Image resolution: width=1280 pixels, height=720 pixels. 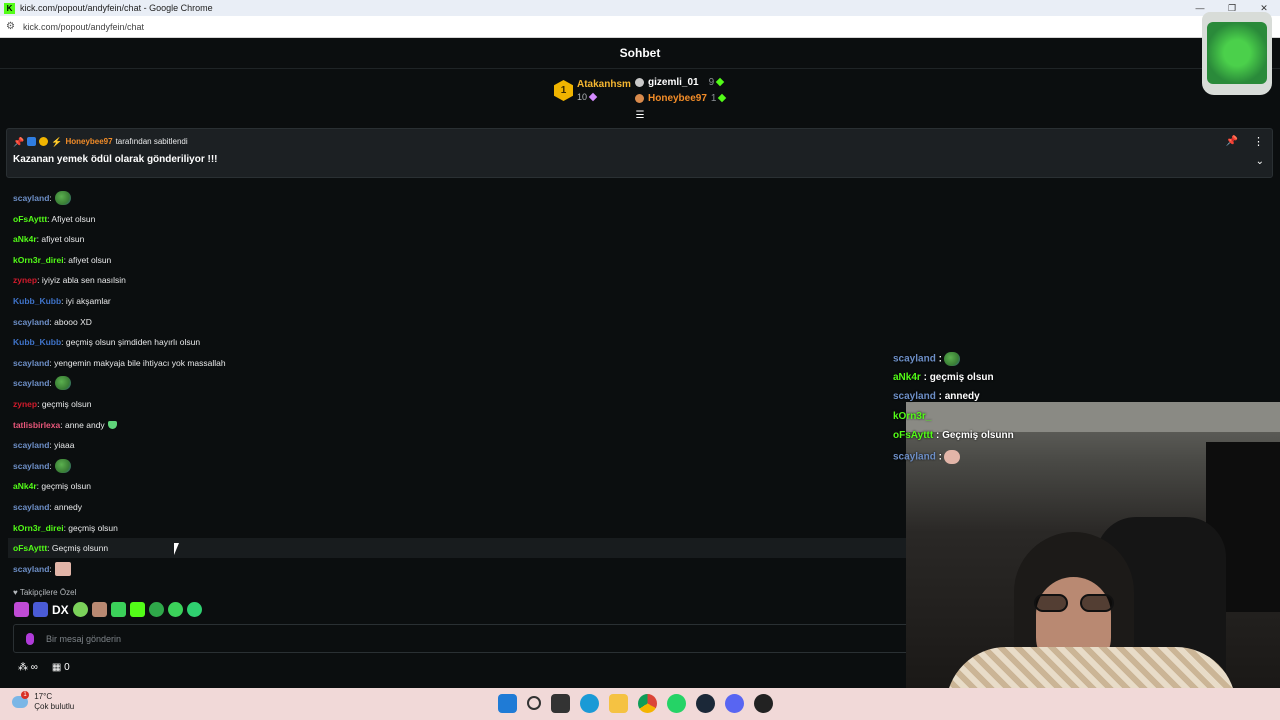 I want to click on leader-first-name: Atakanhsm, so click(x=604, y=84).